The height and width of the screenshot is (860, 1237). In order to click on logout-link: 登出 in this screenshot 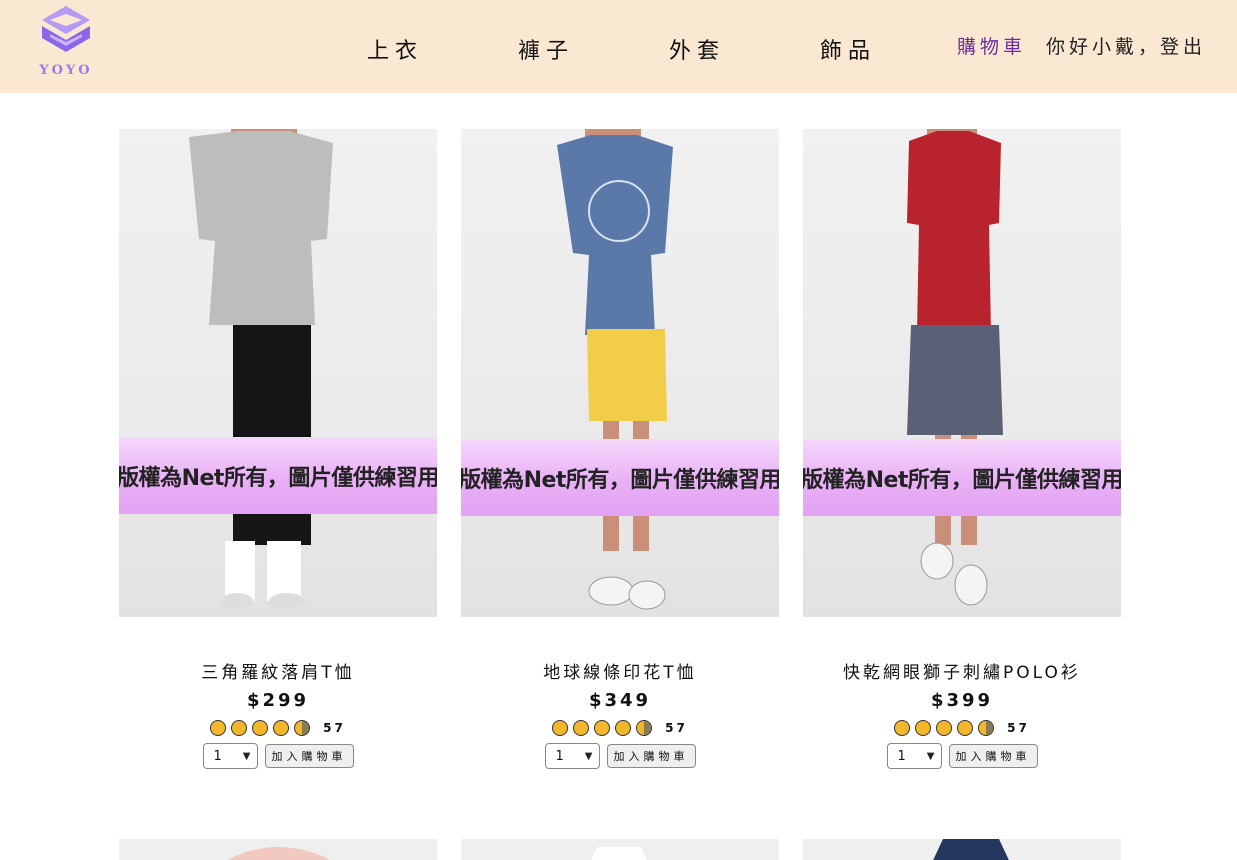, I will do `click(1183, 45)`.